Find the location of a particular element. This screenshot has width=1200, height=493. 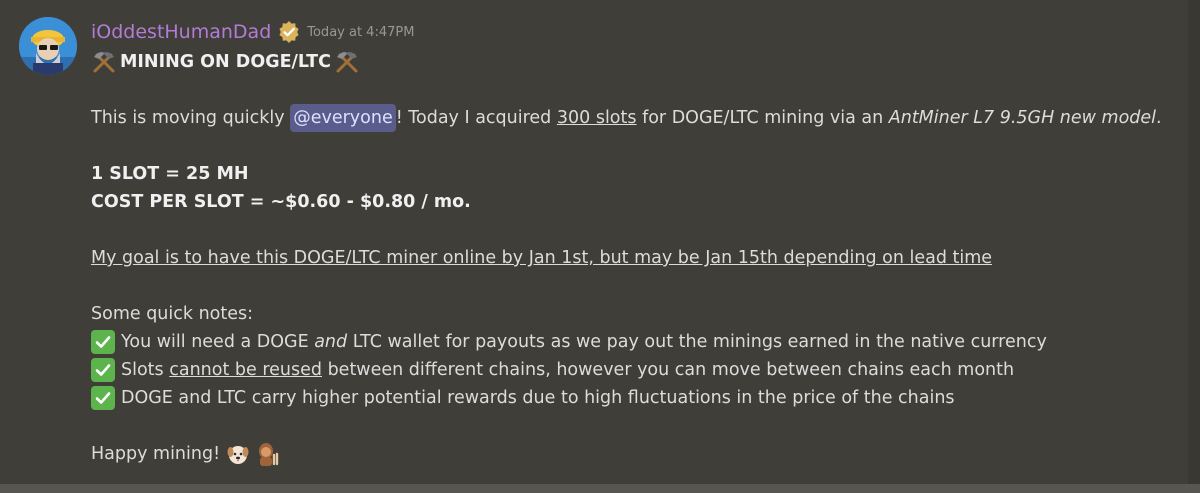

slot-size-line: 1 SLOT = 25 MH is located at coordinates (170, 174).